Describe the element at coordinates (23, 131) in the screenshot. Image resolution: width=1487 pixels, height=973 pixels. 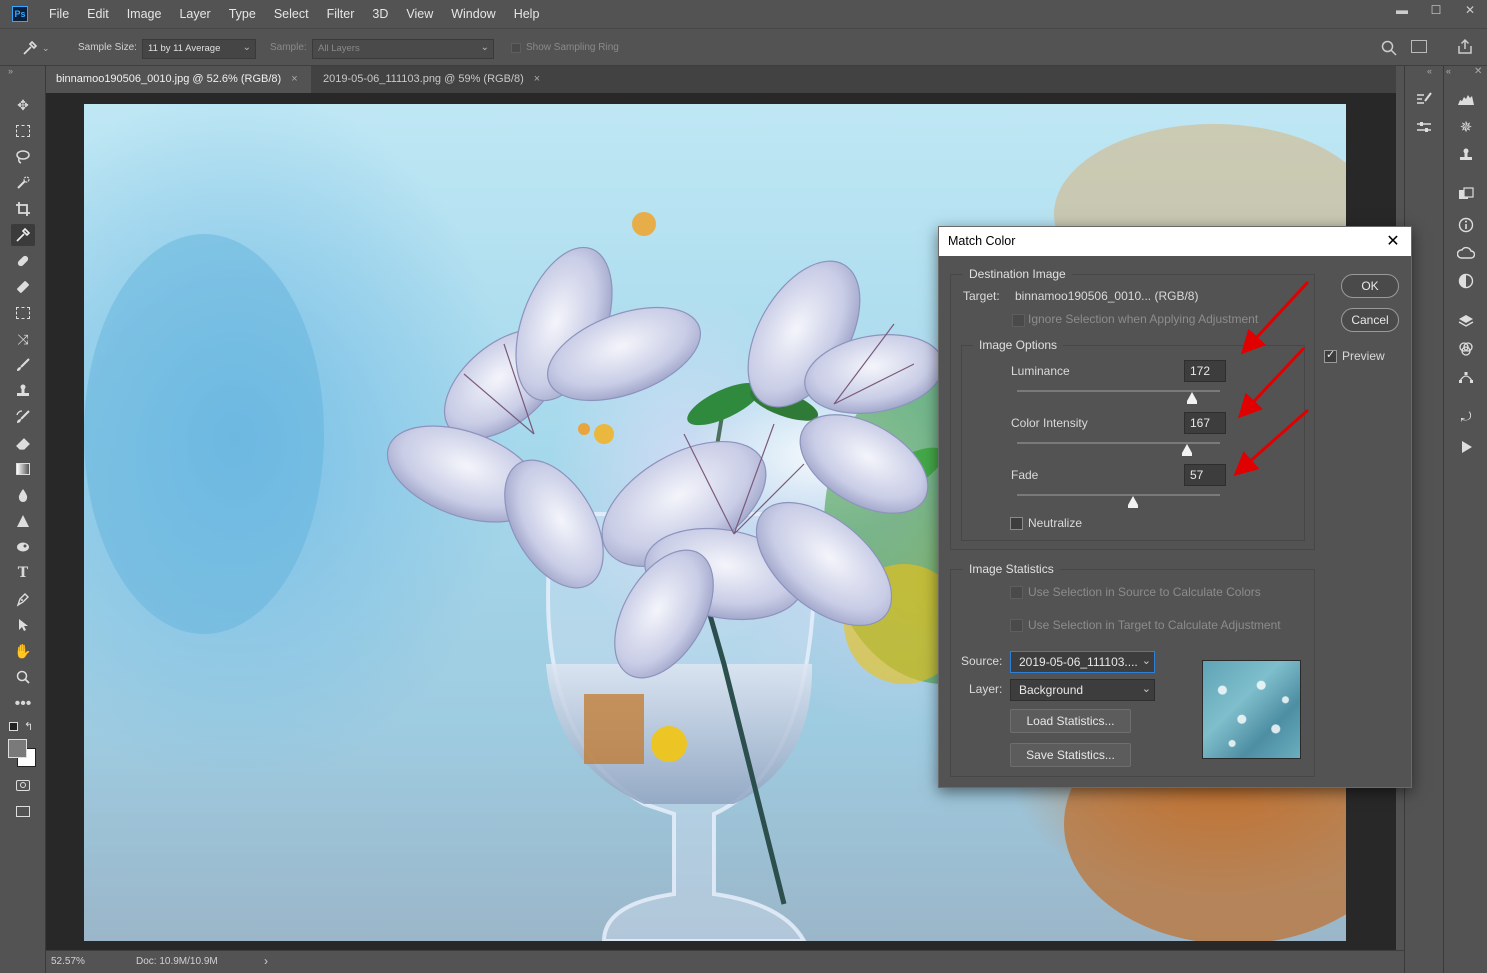
I see `marquee-tool` at that location.